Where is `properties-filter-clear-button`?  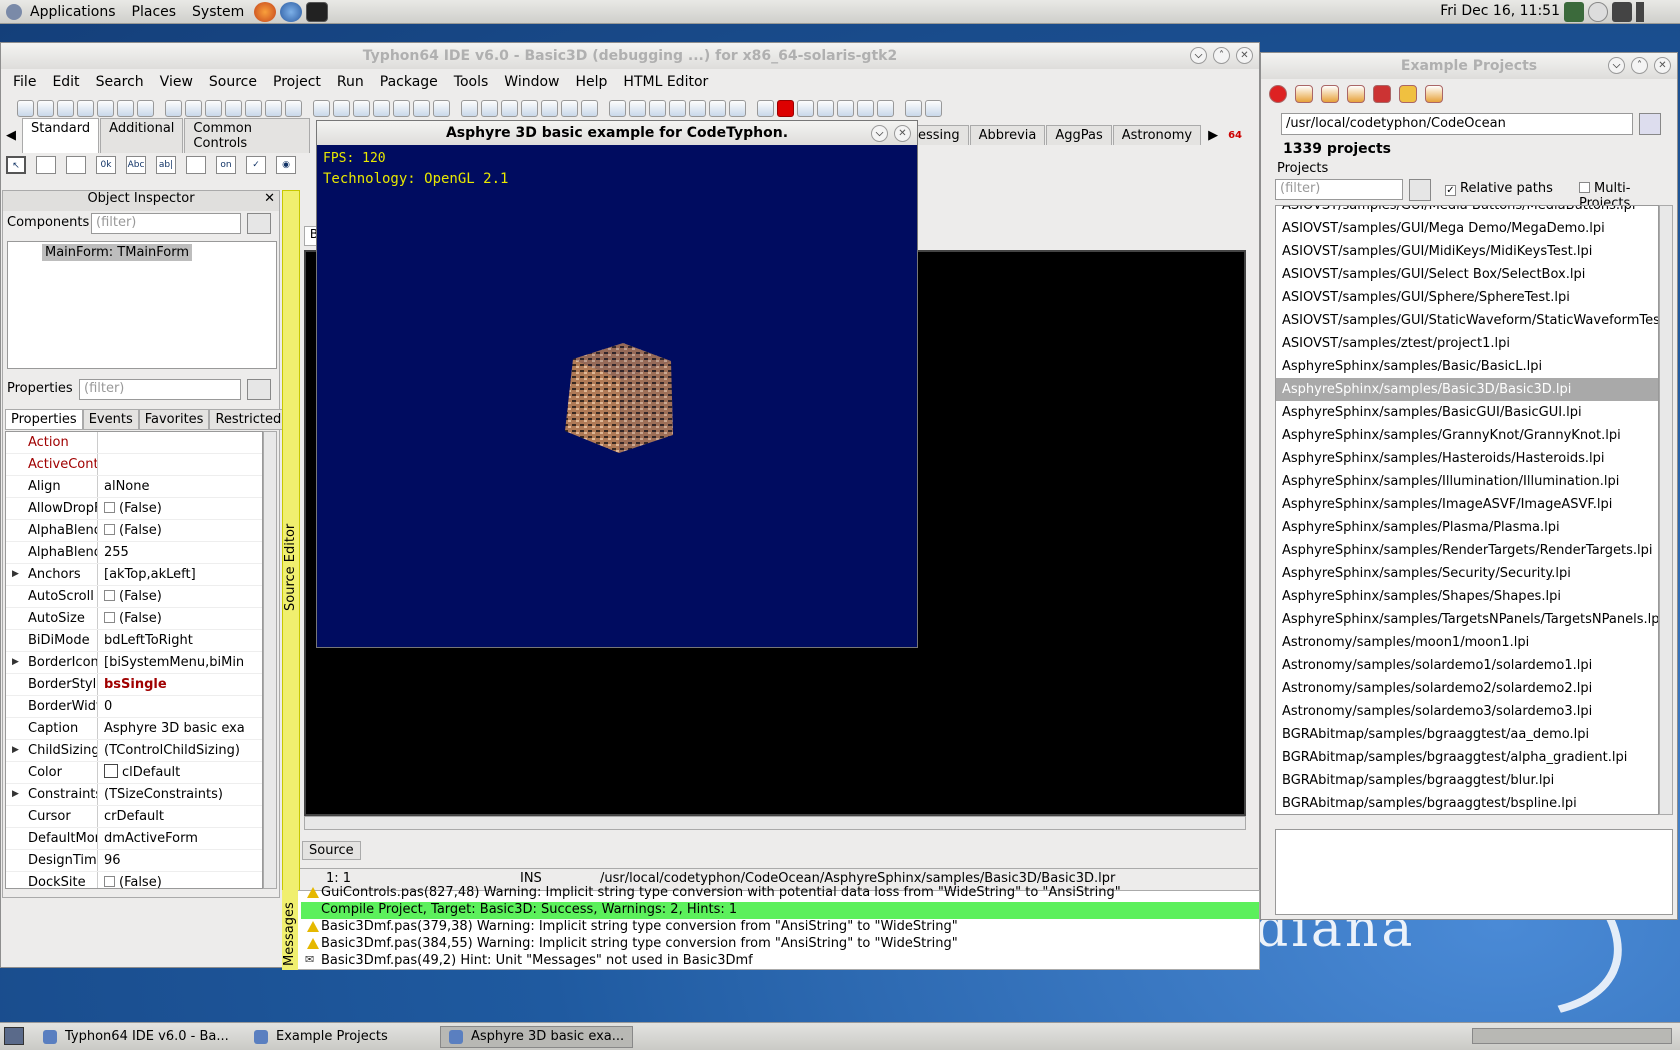 properties-filter-clear-button is located at coordinates (259, 389).